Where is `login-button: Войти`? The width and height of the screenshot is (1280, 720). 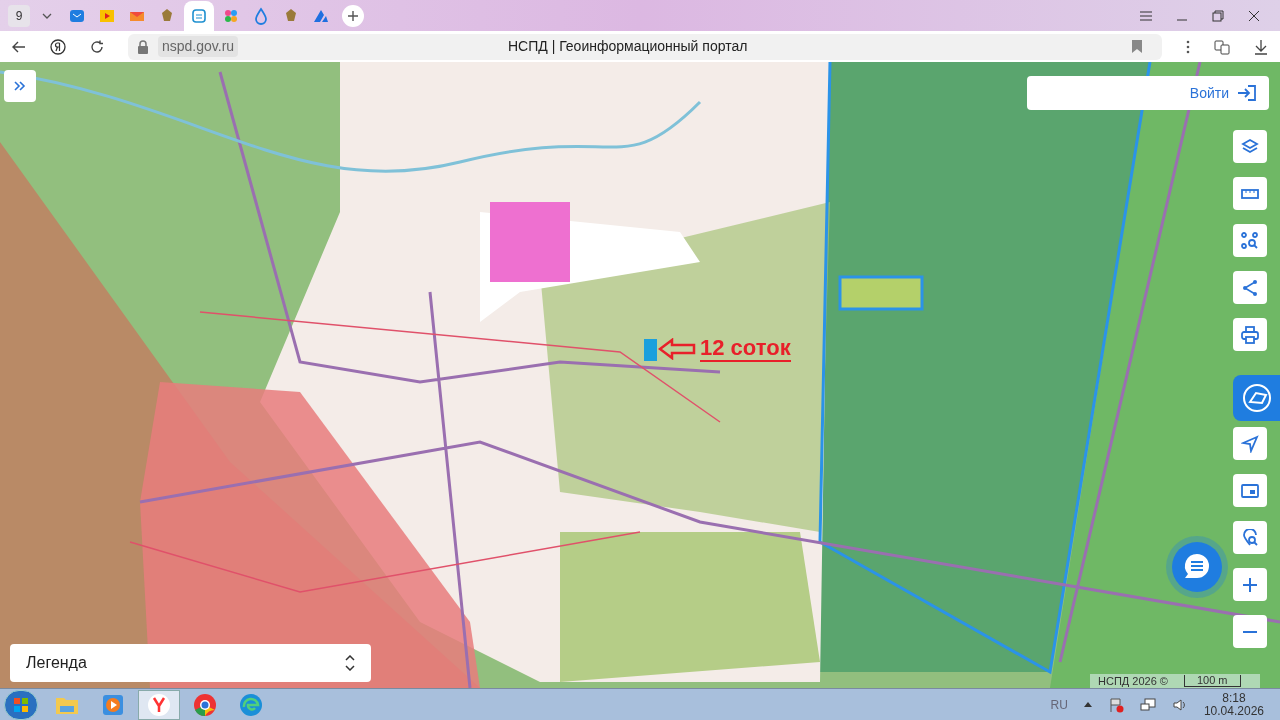
login-button: Войти is located at coordinates (1148, 93).